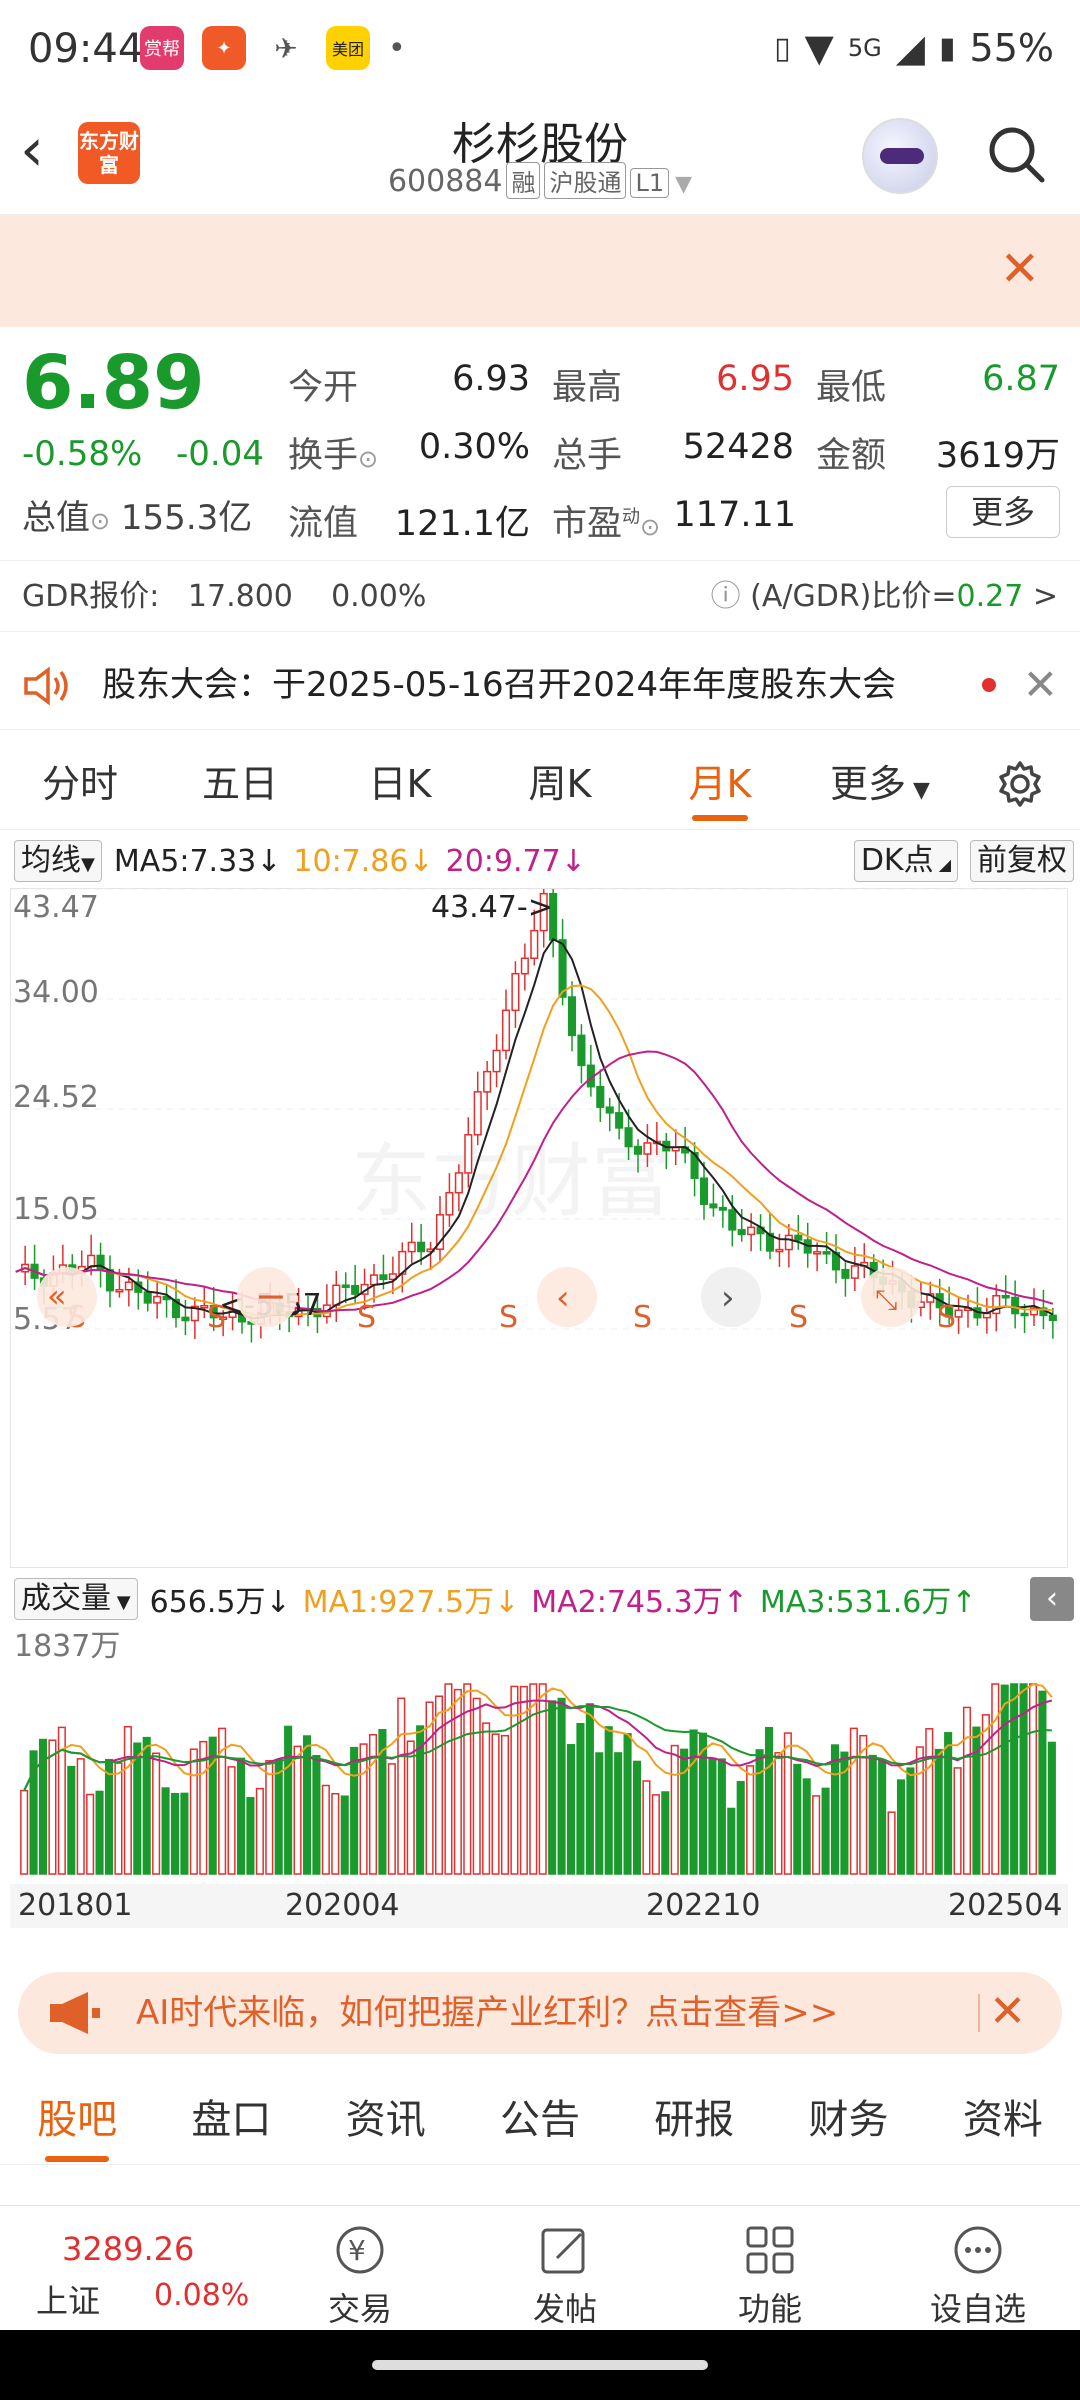  I want to click on zoom-out-button: −, so click(267, 1297).